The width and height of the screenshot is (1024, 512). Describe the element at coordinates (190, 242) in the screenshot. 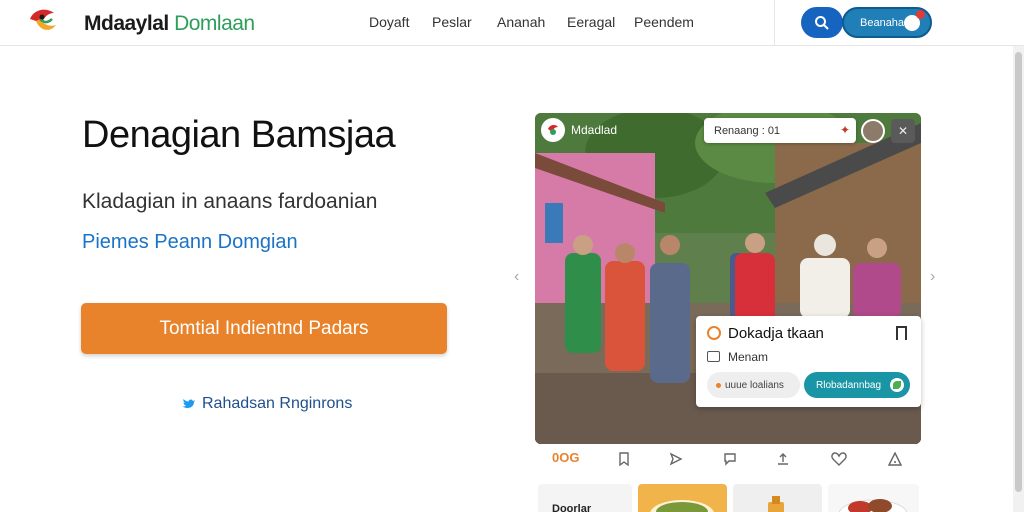

I see `hero-link: Piemes Peann Domgian` at that location.